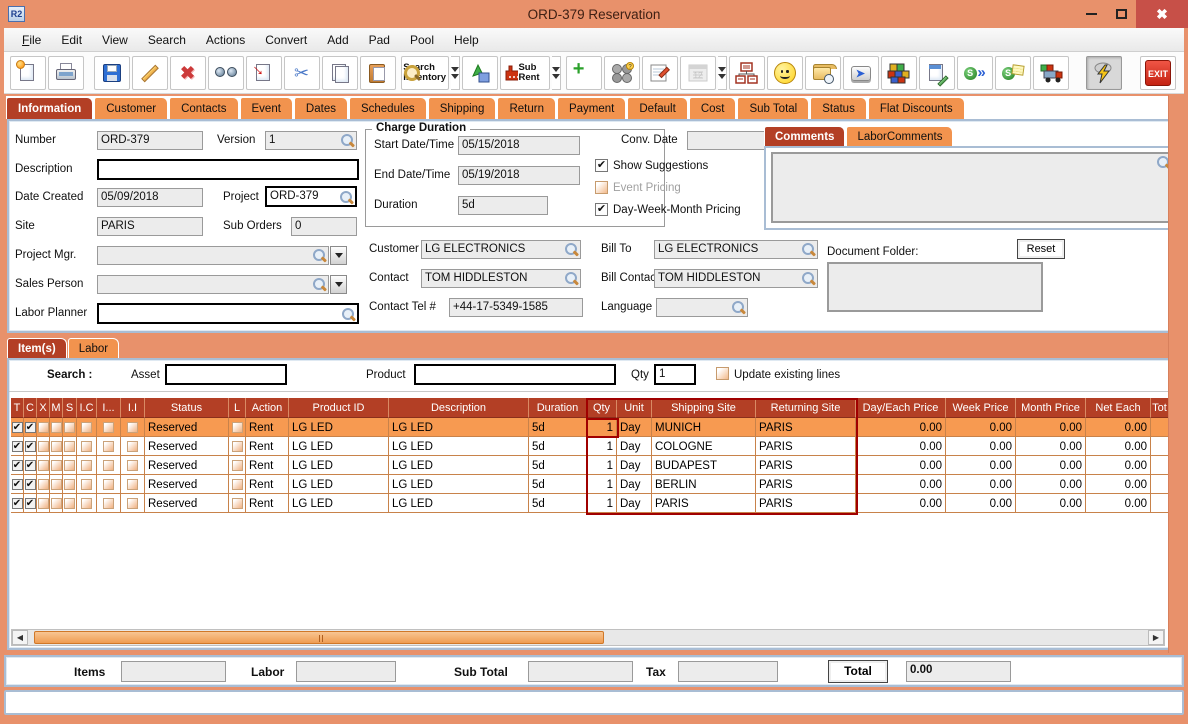 The height and width of the screenshot is (724, 1188). What do you see at coordinates (898, 72) in the screenshot?
I see `cubes-button` at bounding box center [898, 72].